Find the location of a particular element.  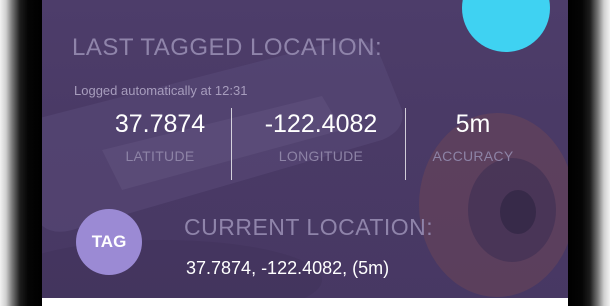

latitude-label: LATITUDE is located at coordinates (160, 156).